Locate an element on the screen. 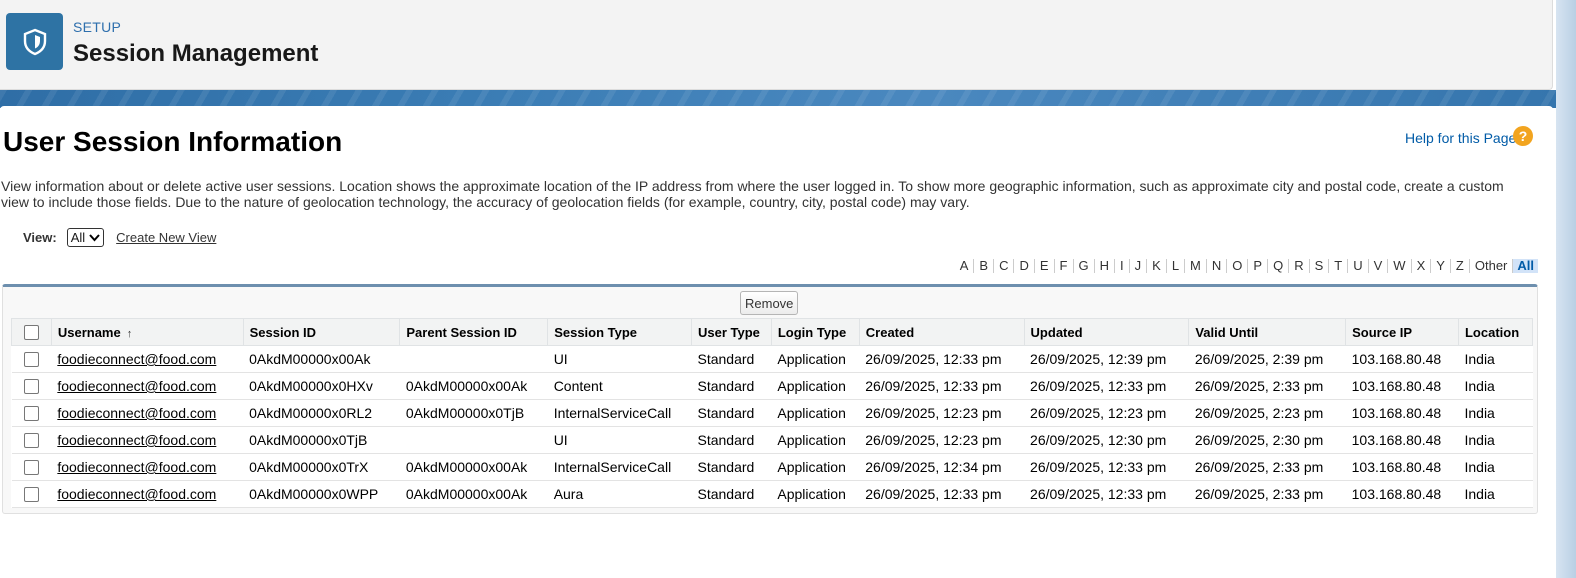 The image size is (1576, 578). alpha-filter-r: R is located at coordinates (1299, 266).